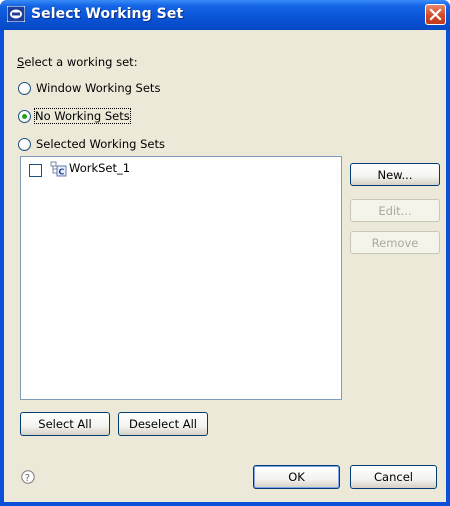 The height and width of the screenshot is (506, 450). I want to click on help-icon: ?, so click(28, 477).